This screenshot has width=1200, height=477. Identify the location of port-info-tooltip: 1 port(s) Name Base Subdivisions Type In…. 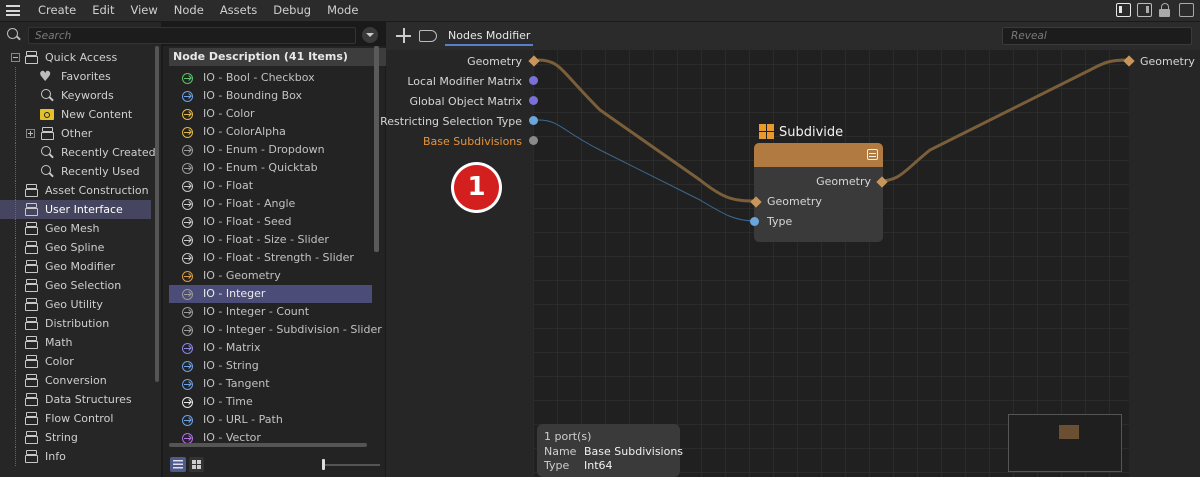
(610, 450).